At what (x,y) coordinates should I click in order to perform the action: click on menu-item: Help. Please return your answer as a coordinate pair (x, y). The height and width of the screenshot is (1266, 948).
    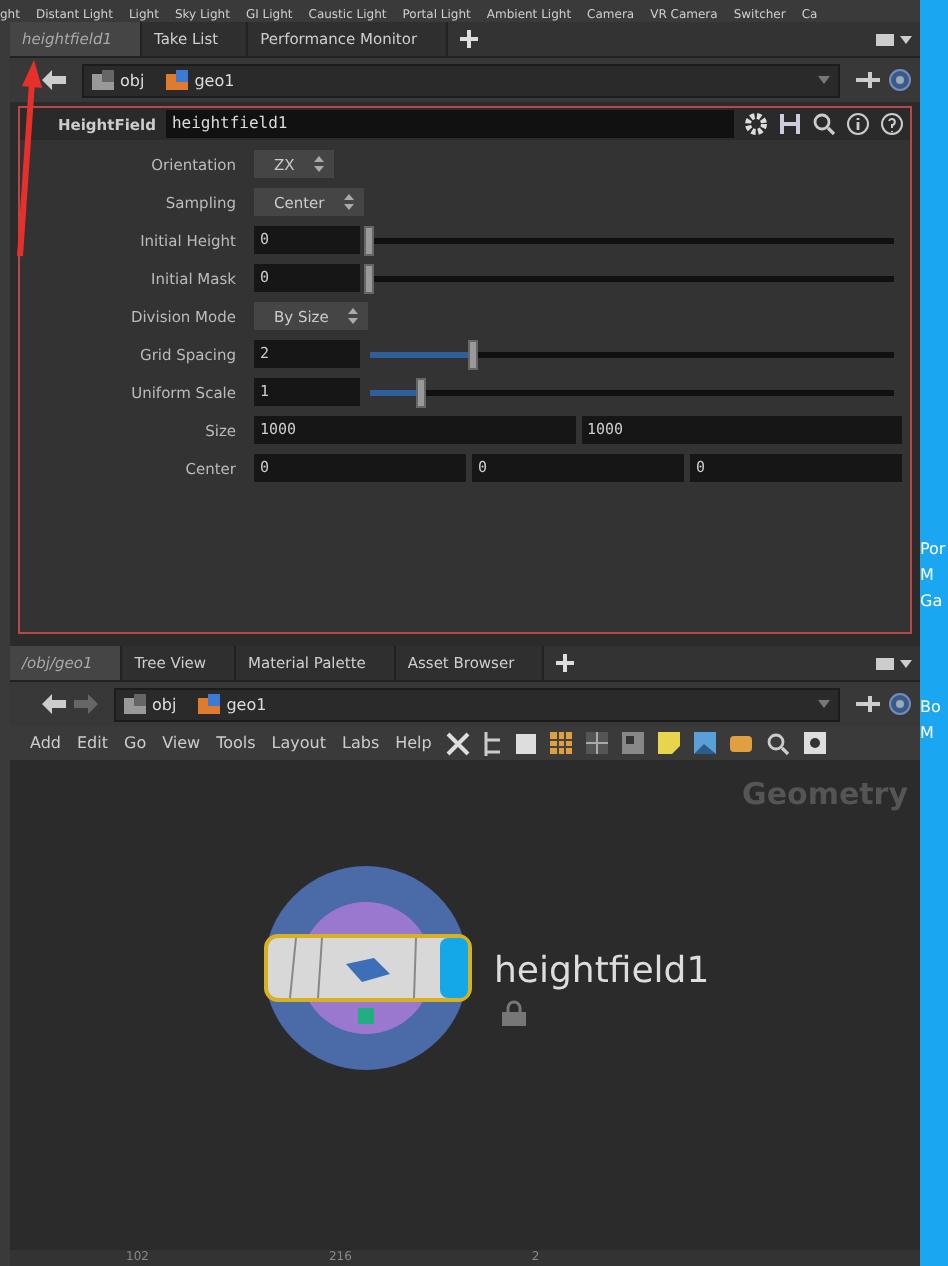
    Looking at the image, I should click on (413, 743).